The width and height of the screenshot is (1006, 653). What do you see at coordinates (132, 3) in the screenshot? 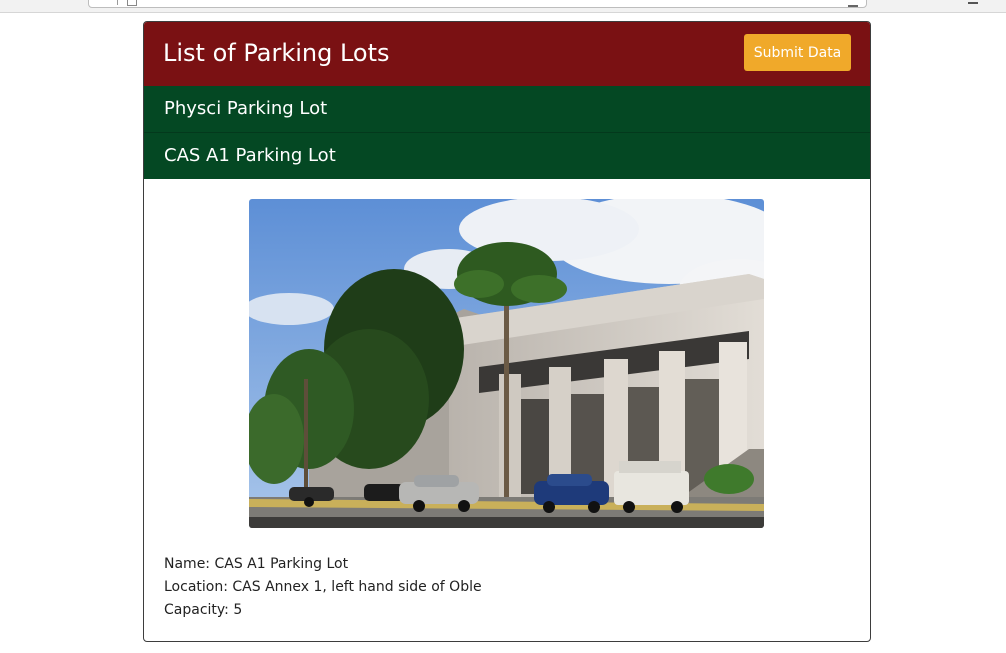
I see `page-icon` at bounding box center [132, 3].